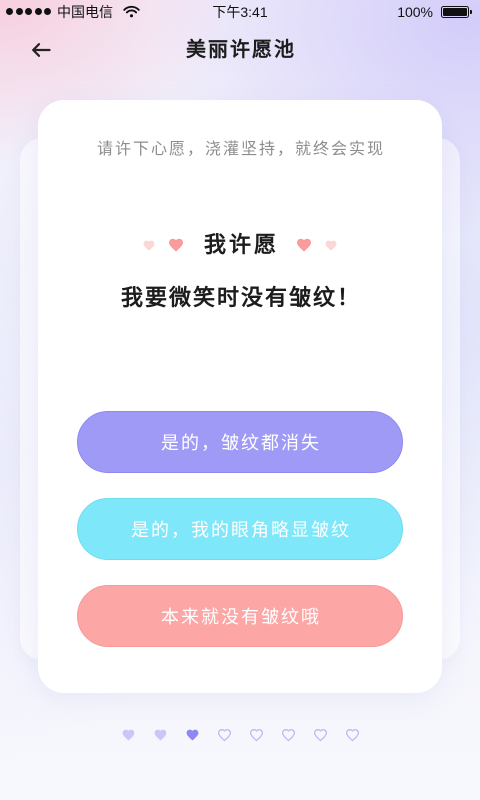 The width and height of the screenshot is (480, 800). What do you see at coordinates (240, 12) in the screenshot?
I see `status-bar: 中国电信 下午3:41 100%` at bounding box center [240, 12].